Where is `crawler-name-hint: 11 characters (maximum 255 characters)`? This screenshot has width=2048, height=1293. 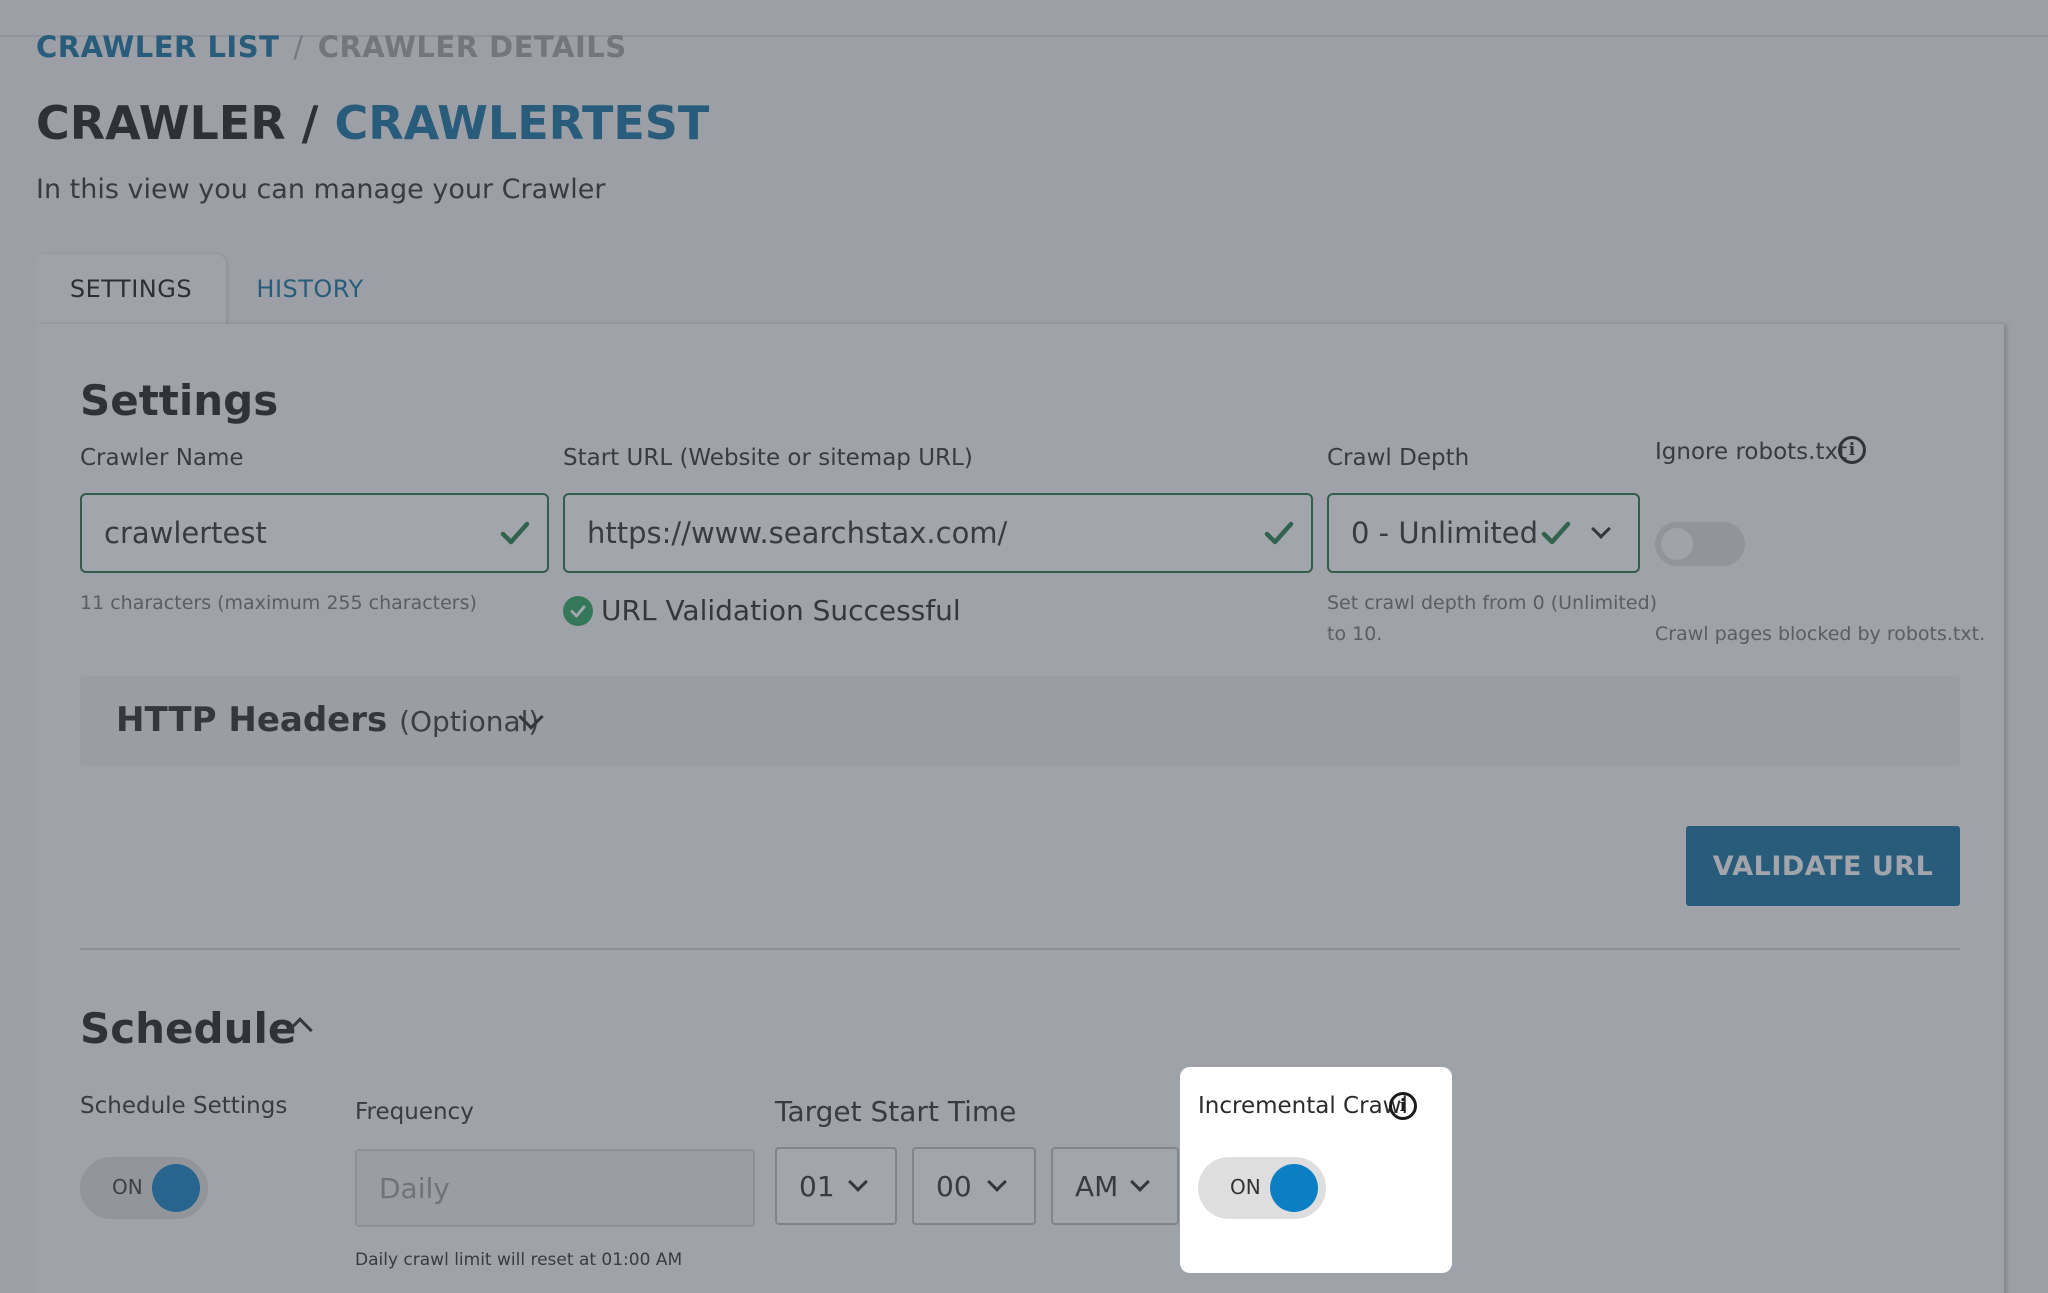
crawler-name-hint: 11 characters (maximum 255 characters) is located at coordinates (278, 603).